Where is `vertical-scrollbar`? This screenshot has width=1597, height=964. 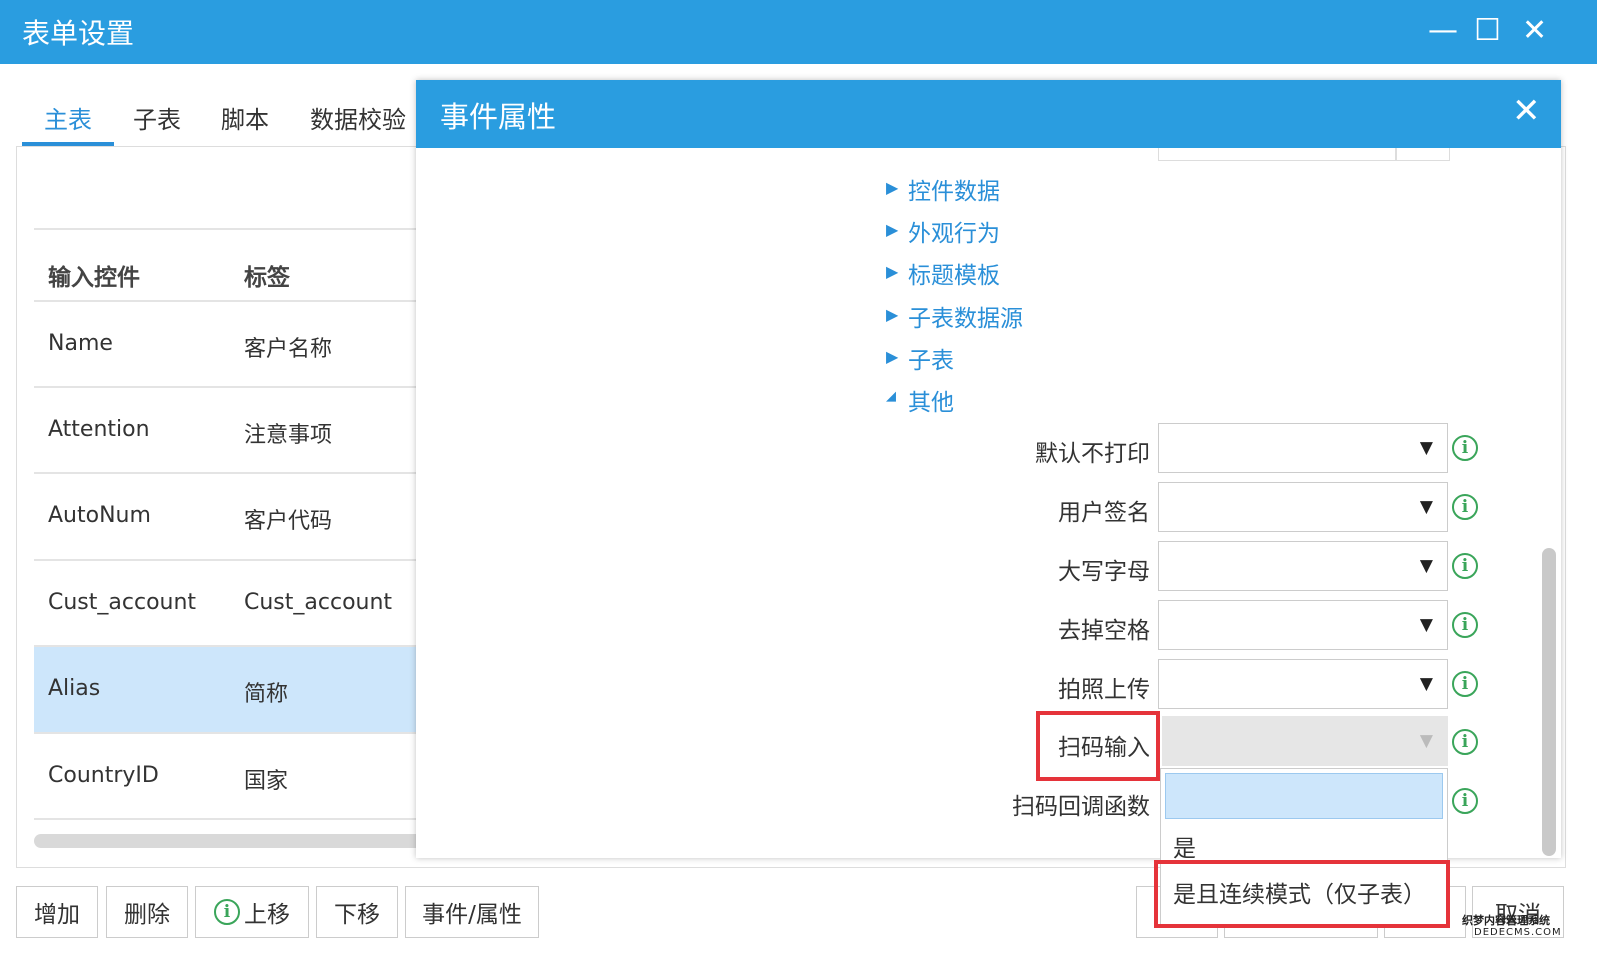
vertical-scrollbar is located at coordinates (1549, 702).